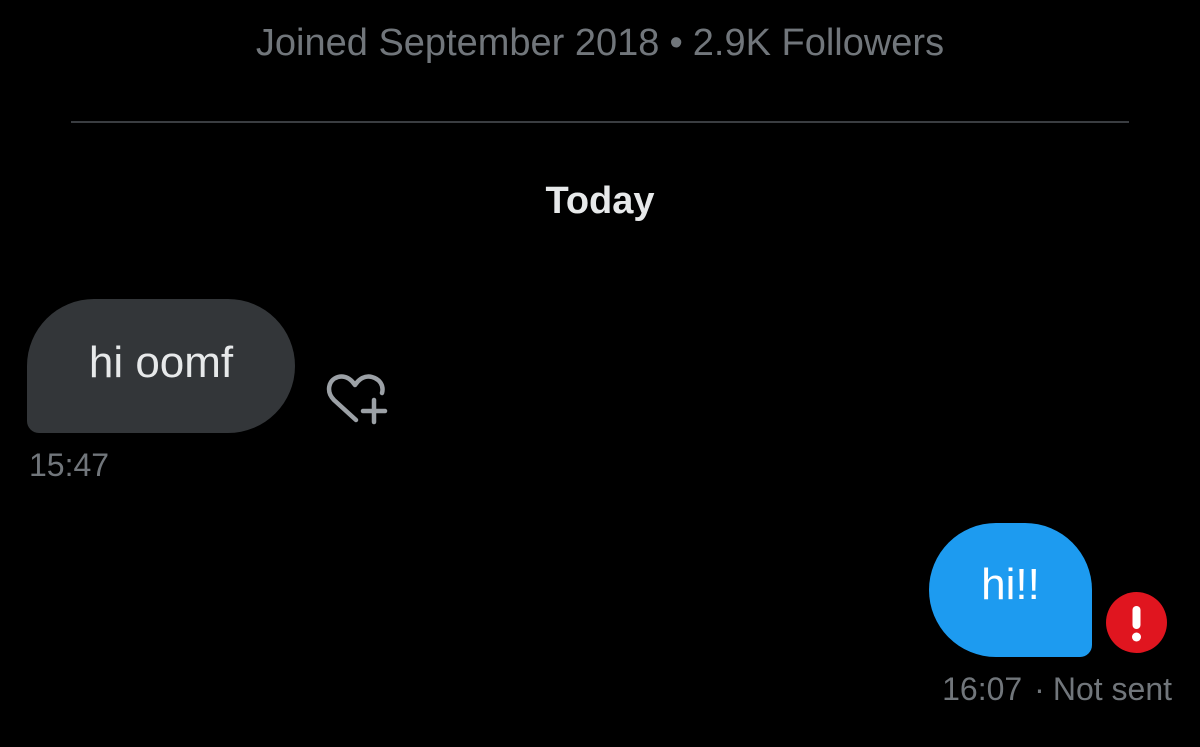 The image size is (1200, 747). I want to click on date-header: Today, so click(600, 201).